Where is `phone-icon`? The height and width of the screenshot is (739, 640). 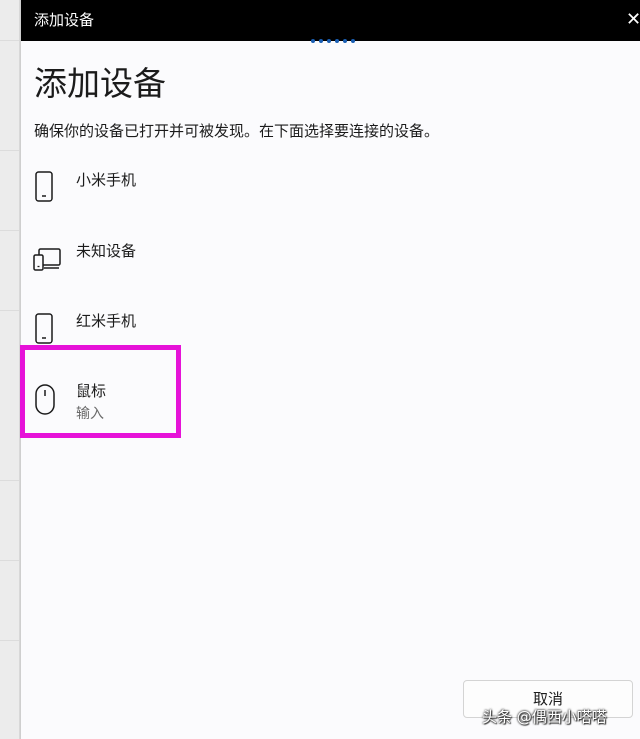 phone-icon is located at coordinates (44, 189).